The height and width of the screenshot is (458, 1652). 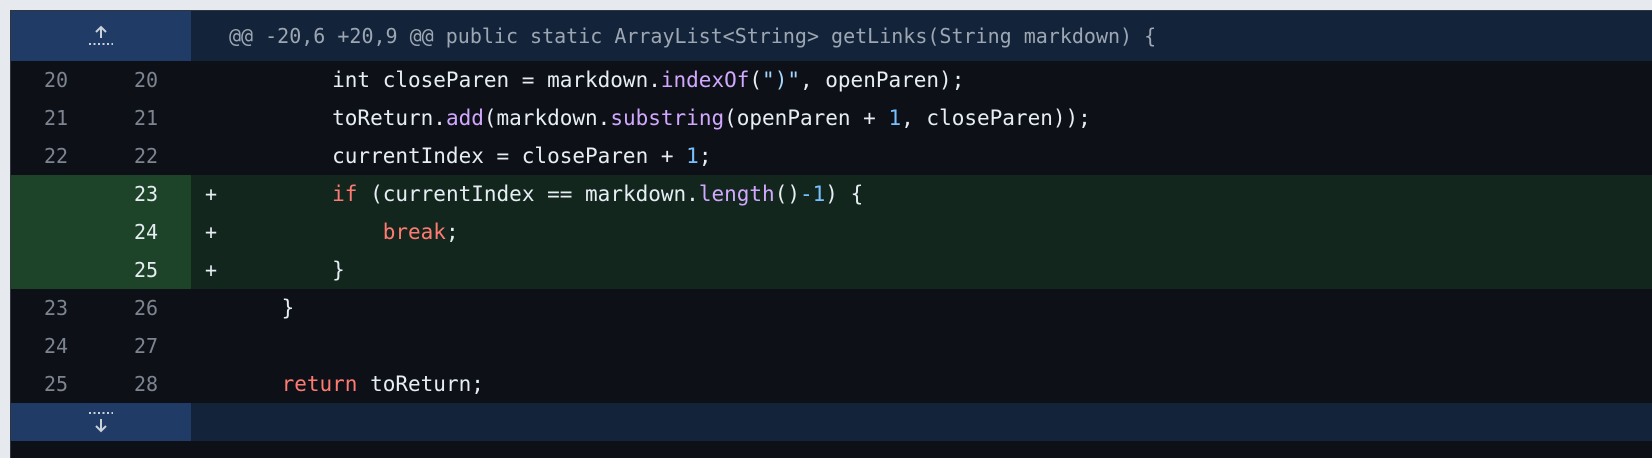 What do you see at coordinates (146, 346) in the screenshot?
I see `new-line-number: 27` at bounding box center [146, 346].